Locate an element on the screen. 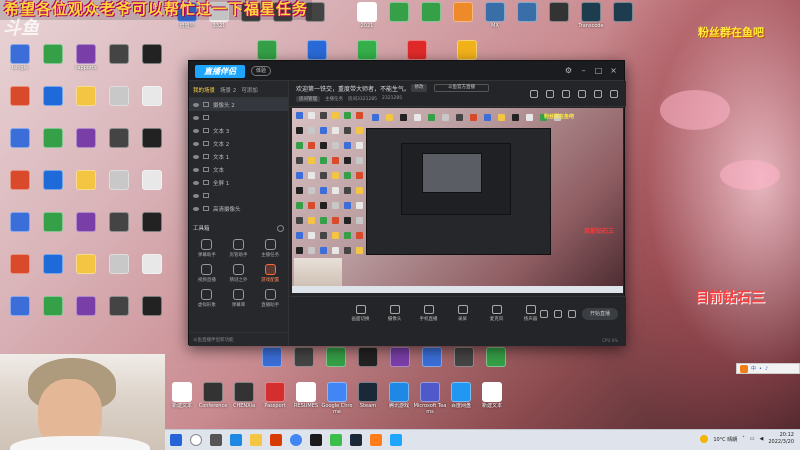  task-view-icon is located at coordinates (216, 440).